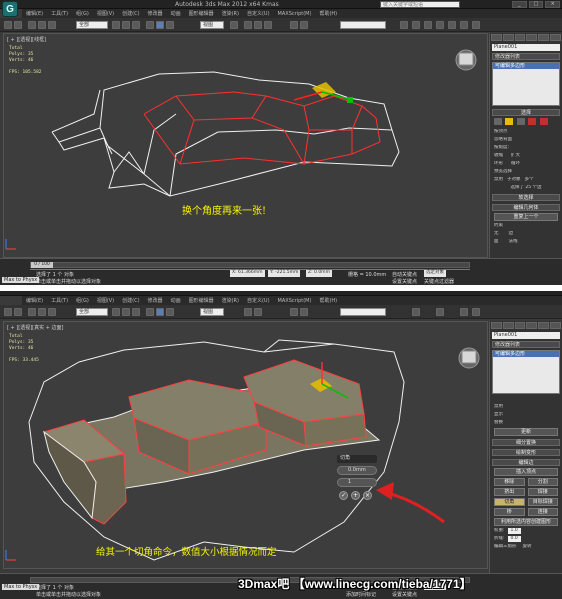 The width and height of the screenshot is (562, 599). Describe the element at coordinates (250, 265) in the screenshot. I see `time-slider: 0 / 100` at that location.